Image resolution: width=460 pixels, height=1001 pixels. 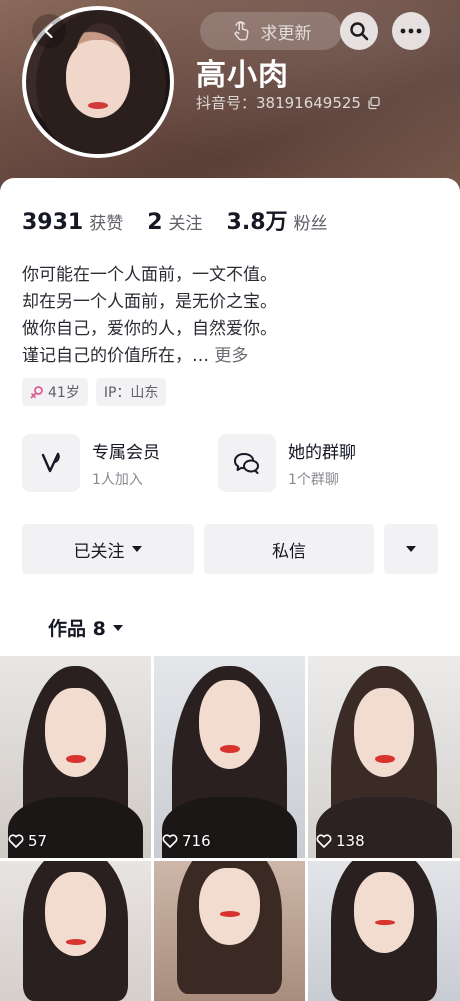 I want to click on work-thumbnail: 57, so click(x=75, y=757).